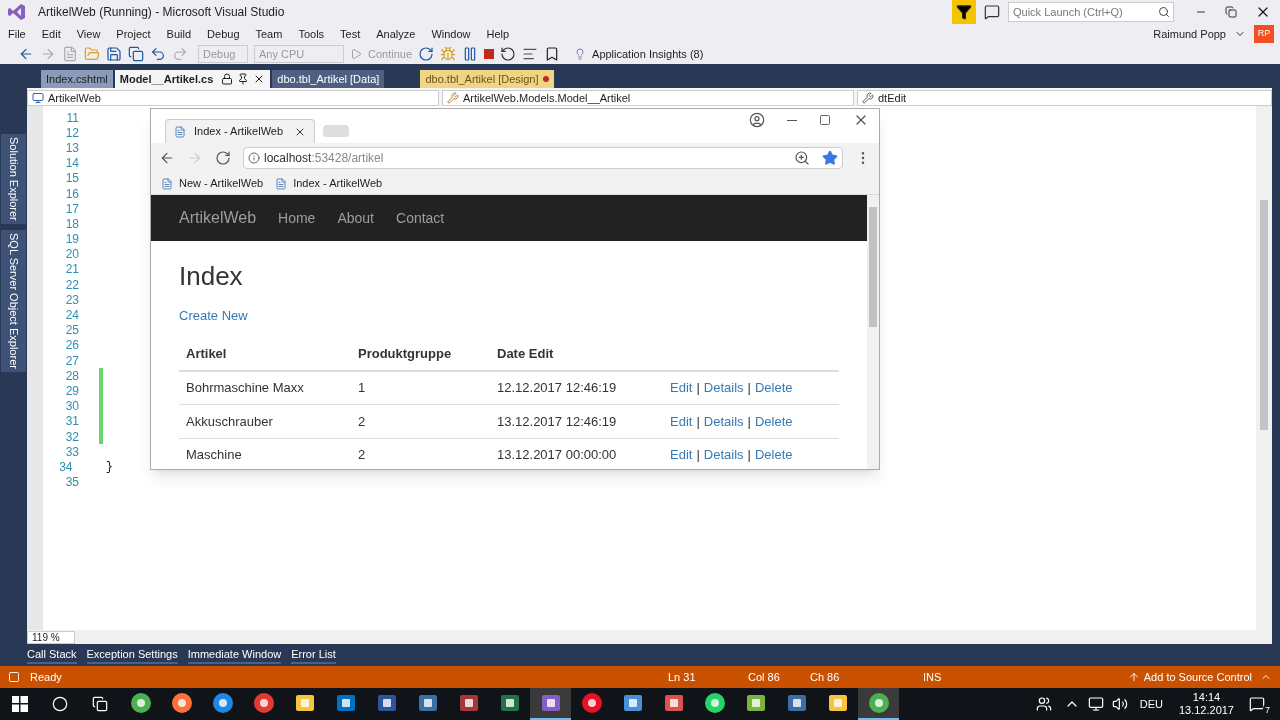 The height and width of the screenshot is (720, 1280). Describe the element at coordinates (158, 54) in the screenshot. I see `undo-icon` at that location.